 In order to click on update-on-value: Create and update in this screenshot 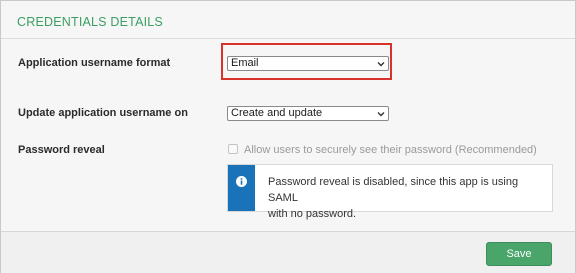, I will do `click(277, 113)`.